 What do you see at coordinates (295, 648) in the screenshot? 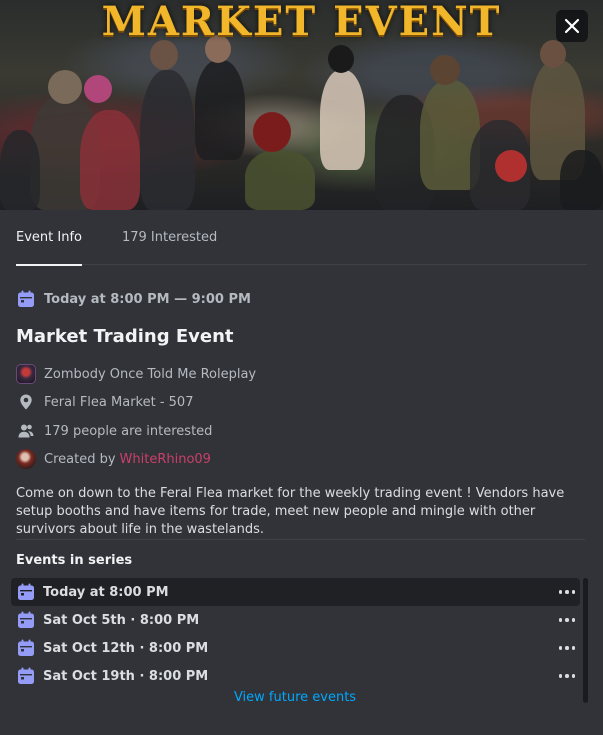
I see `series-item: Sat Oct 12th · 8:00 PM` at bounding box center [295, 648].